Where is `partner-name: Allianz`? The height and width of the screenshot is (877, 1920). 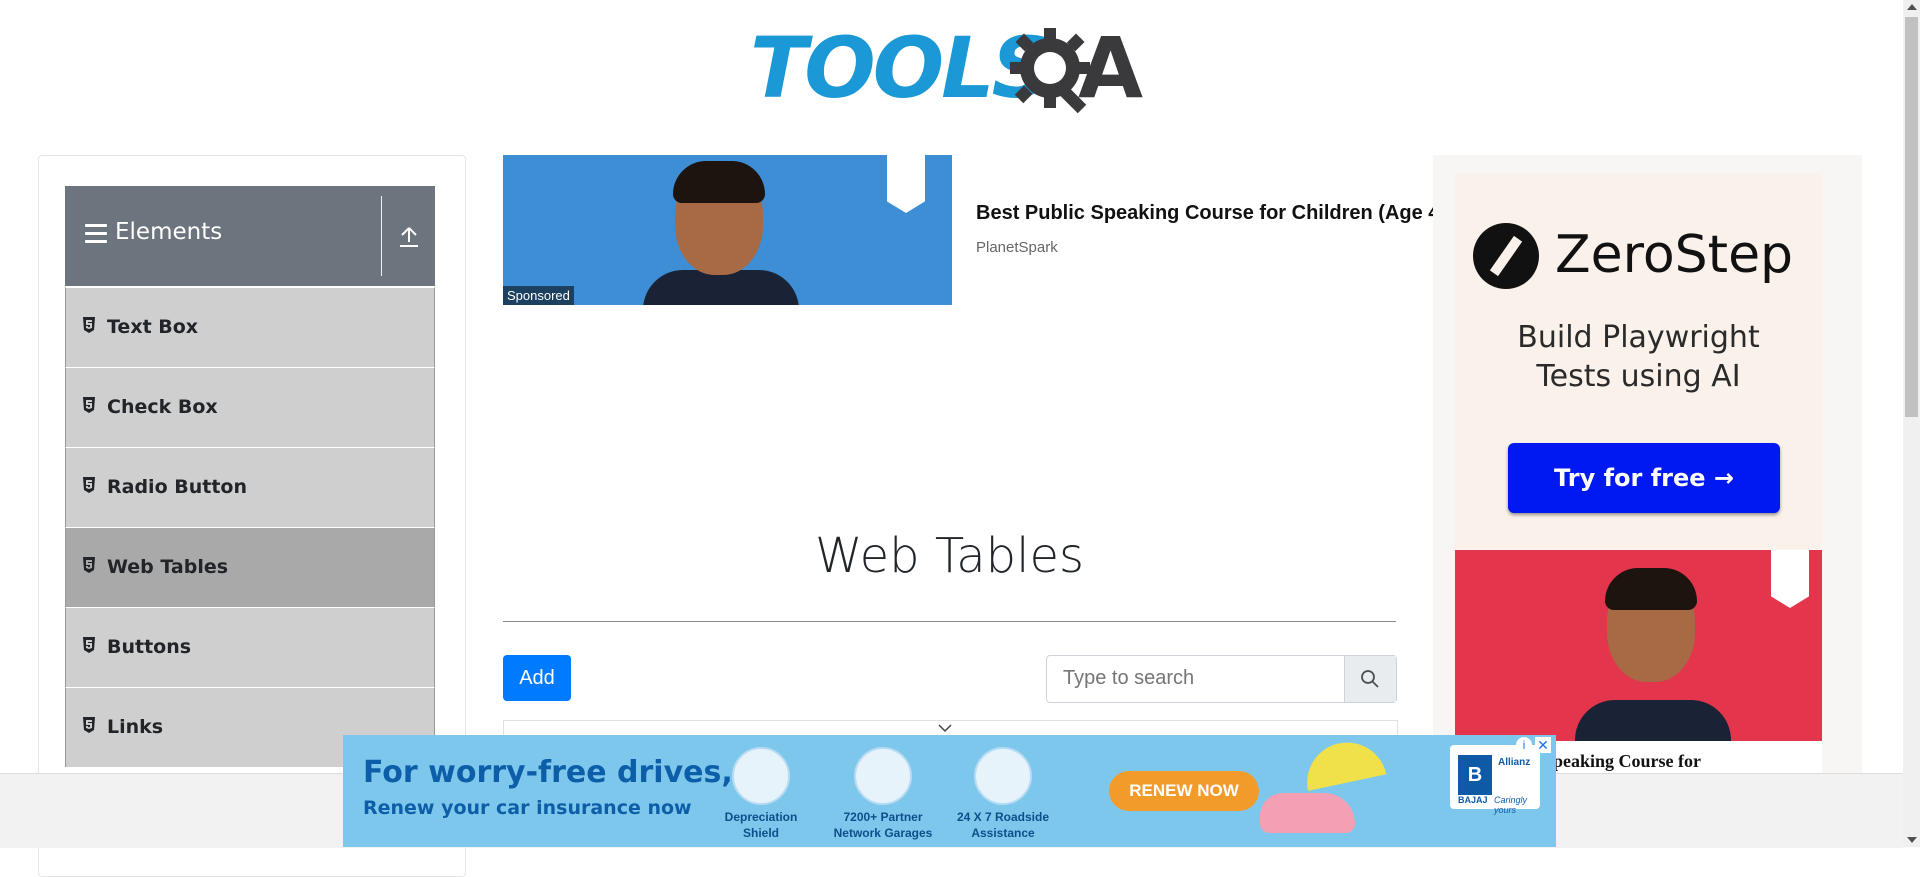
partner-name: Allianz is located at coordinates (1514, 762).